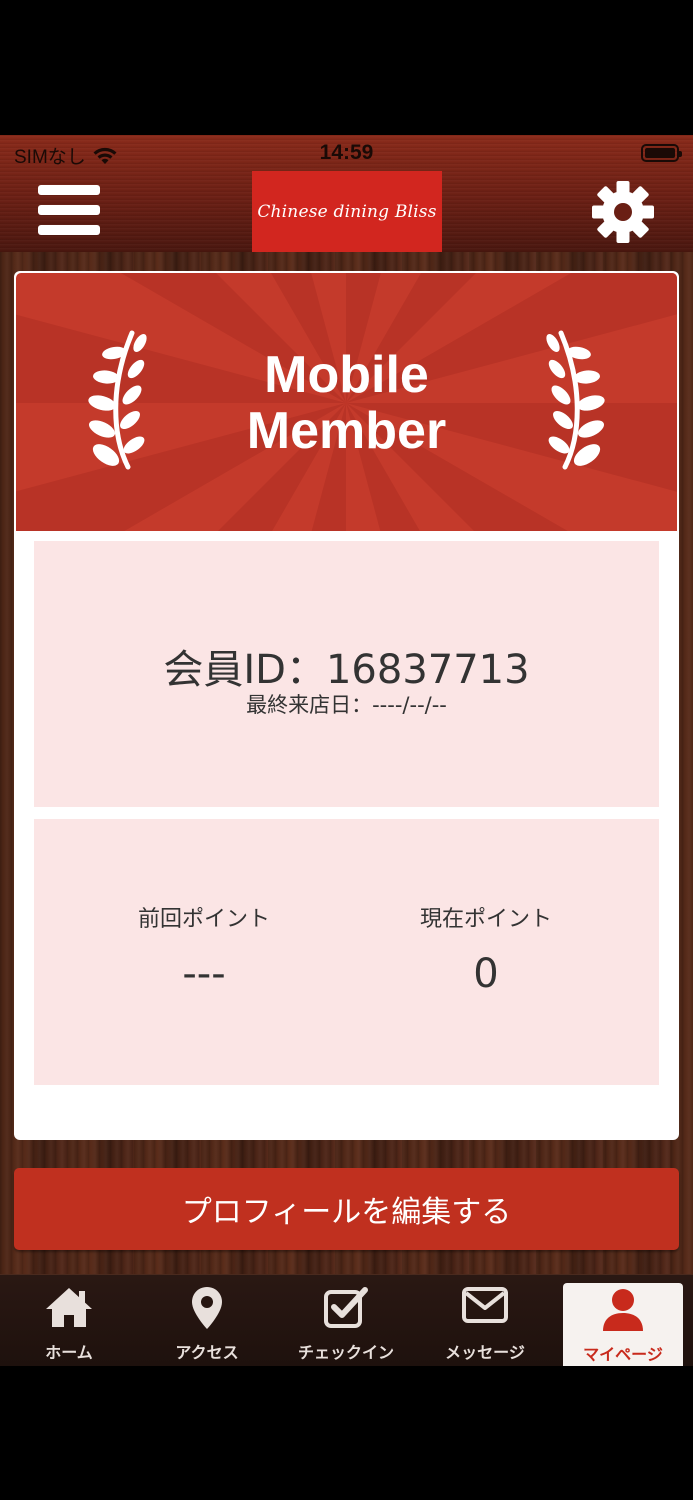  What do you see at coordinates (207, 1352) in the screenshot?
I see `tab-access-label: アクセス` at bounding box center [207, 1352].